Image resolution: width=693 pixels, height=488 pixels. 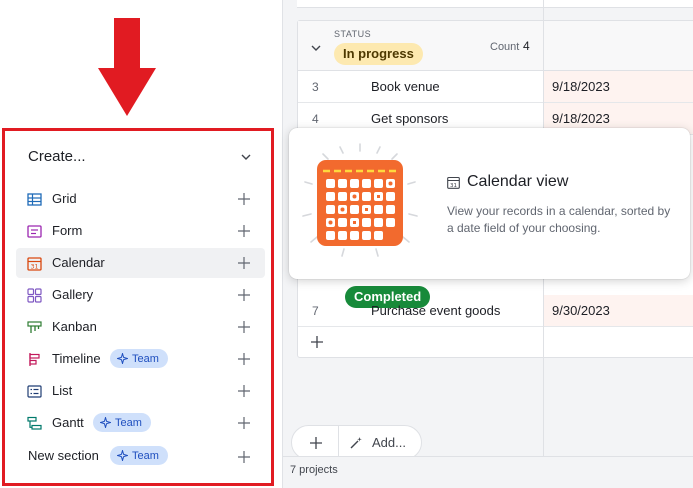 What do you see at coordinates (495, 4) in the screenshot?
I see `grid-top-edge` at bounding box center [495, 4].